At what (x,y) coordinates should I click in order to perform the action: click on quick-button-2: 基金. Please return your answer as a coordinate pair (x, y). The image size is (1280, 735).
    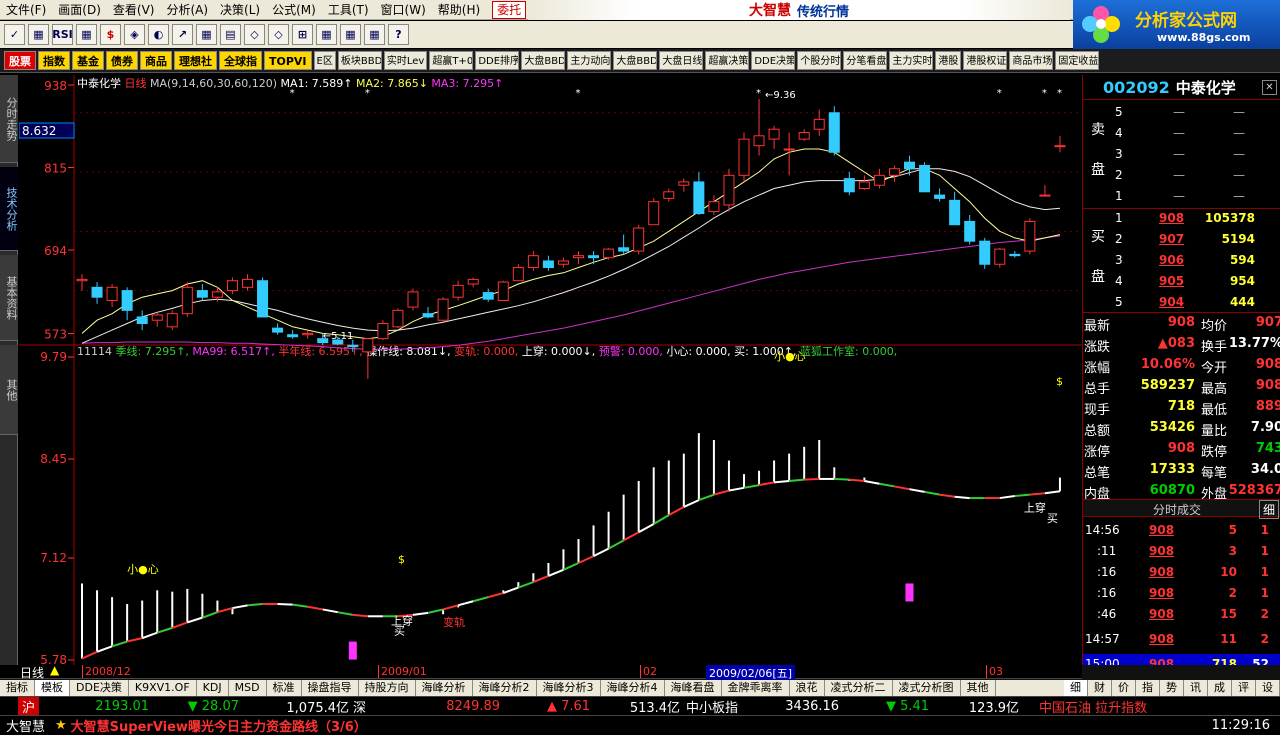
    Looking at the image, I should click on (88, 60).